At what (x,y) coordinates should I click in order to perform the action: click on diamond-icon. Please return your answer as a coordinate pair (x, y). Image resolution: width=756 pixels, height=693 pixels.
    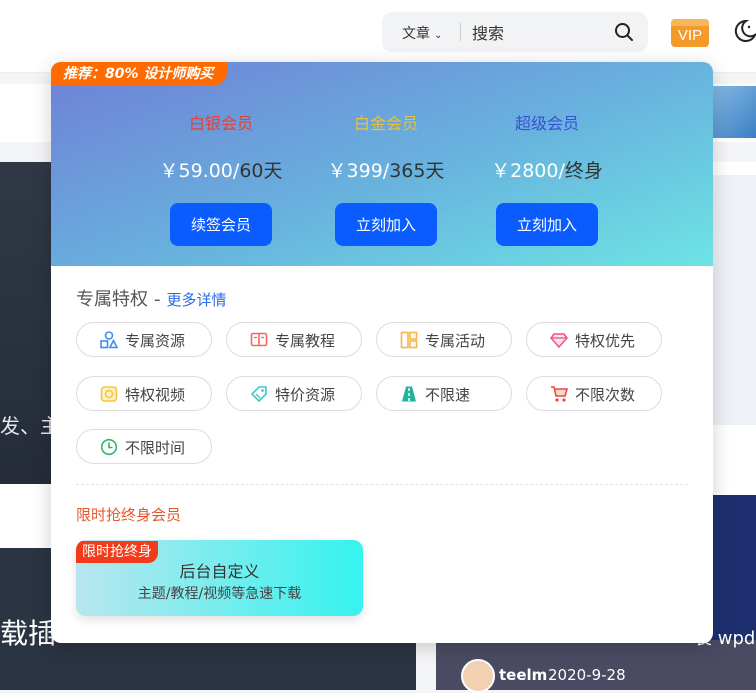
    Looking at the image, I should click on (559, 341).